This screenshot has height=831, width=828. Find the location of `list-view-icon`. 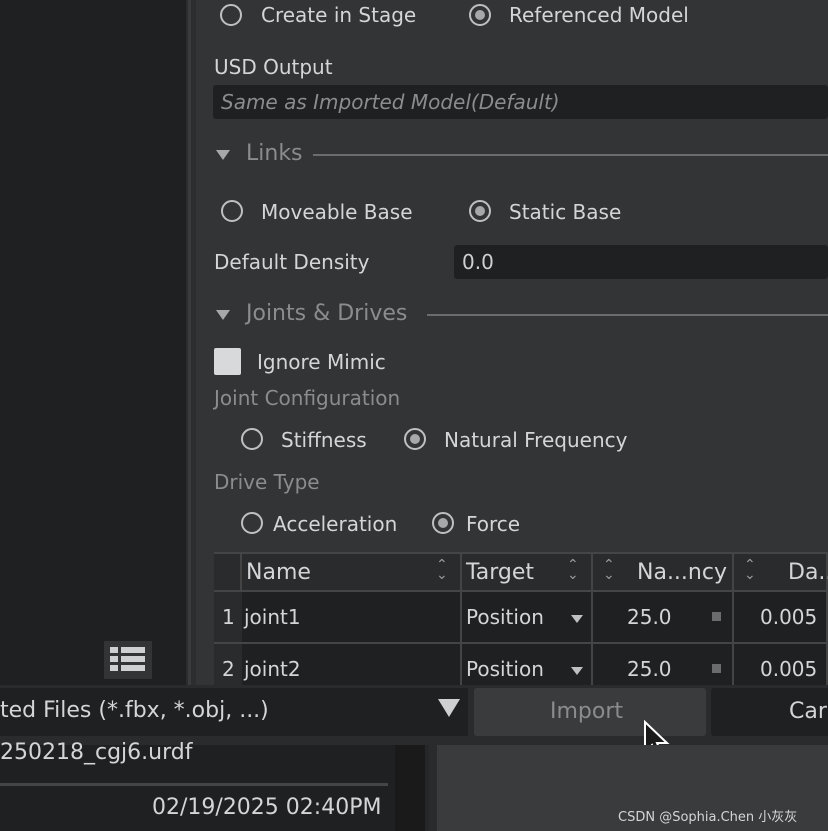

list-view-icon is located at coordinates (128, 660).